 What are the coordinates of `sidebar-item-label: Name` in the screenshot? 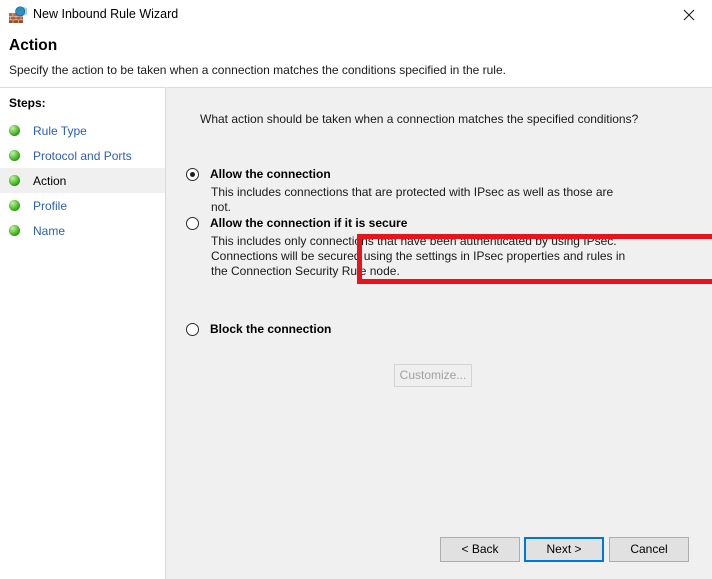 It's located at (49, 230).